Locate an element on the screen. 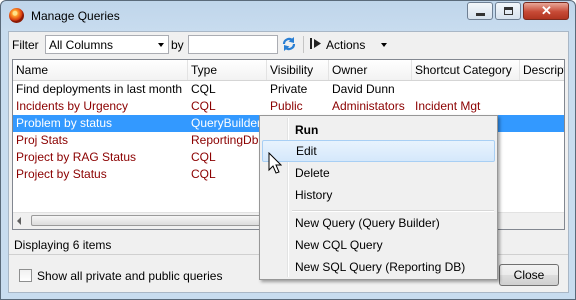 Image resolution: width=576 pixels, height=300 pixels. menu-item-run: Run is located at coordinates (378, 130).